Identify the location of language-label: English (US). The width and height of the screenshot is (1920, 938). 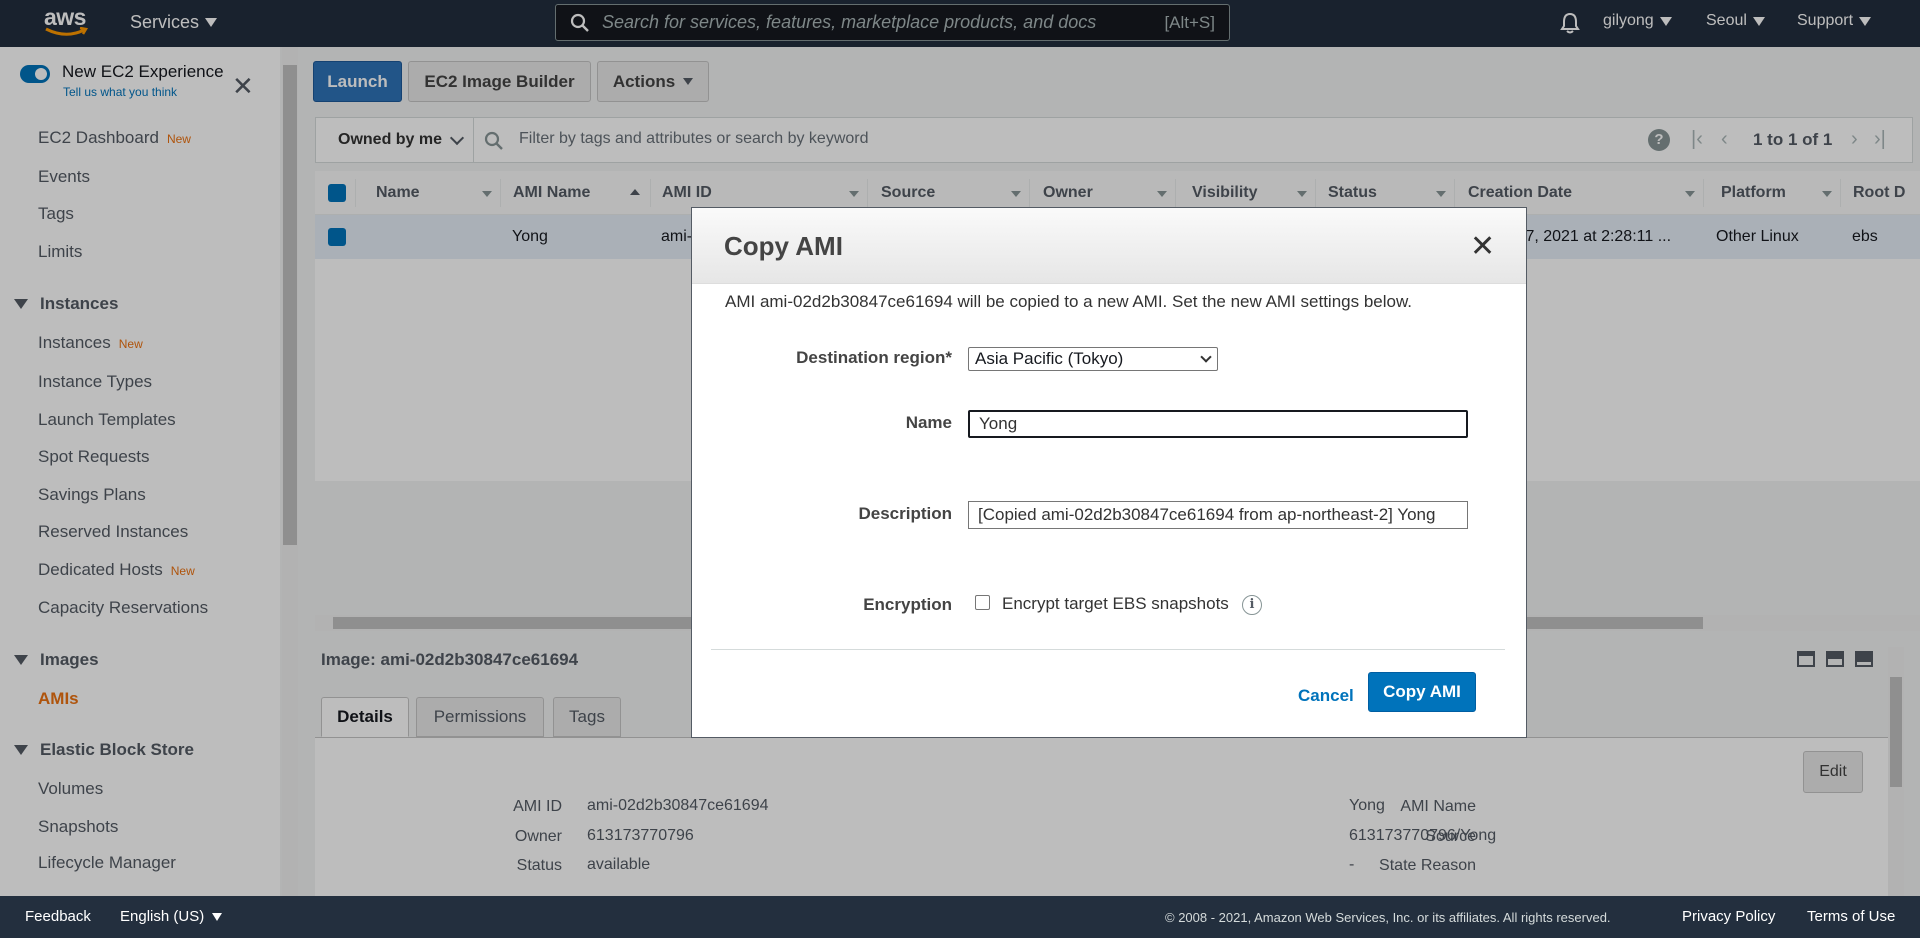
(162, 916).